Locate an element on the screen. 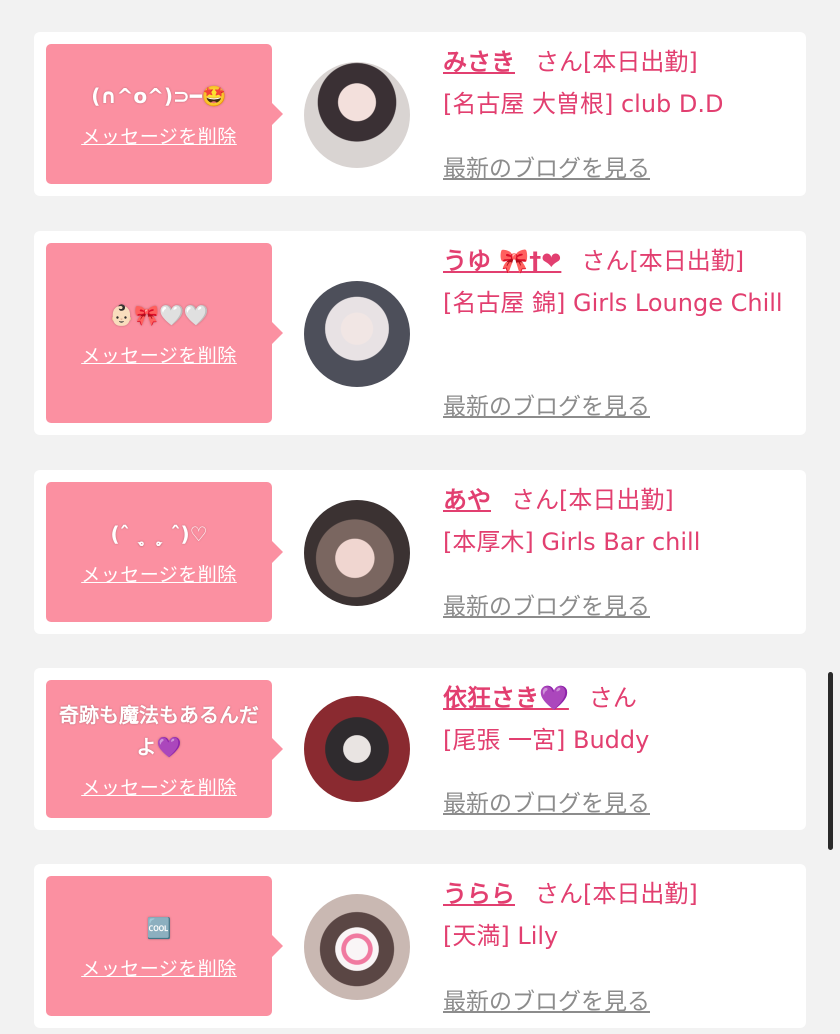 This screenshot has height=1034, width=840. message-bubble: 奇跡も魔法もあるんだよ💜 メッセージを削除 is located at coordinates (164, 749).